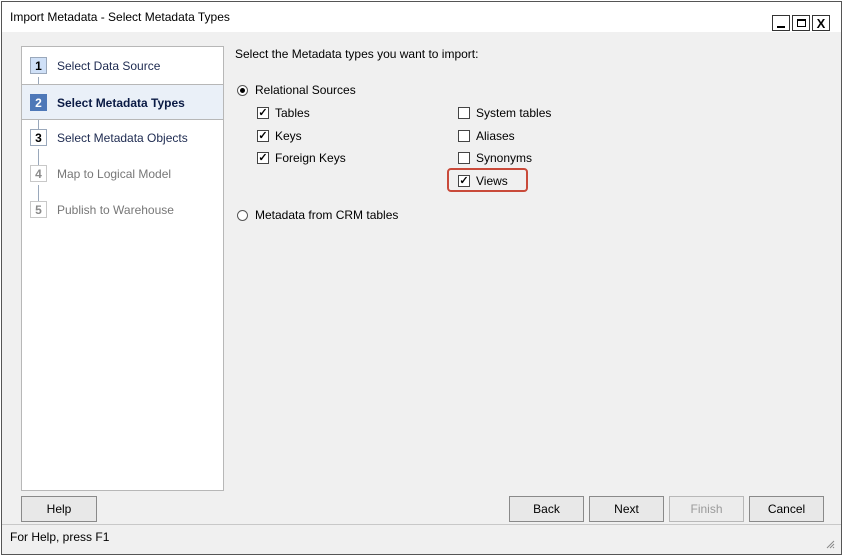 Image resolution: width=845 pixels, height=558 pixels. I want to click on wizard-step-publish-to-warehouse: 5 Publish to Warehouse, so click(122, 210).